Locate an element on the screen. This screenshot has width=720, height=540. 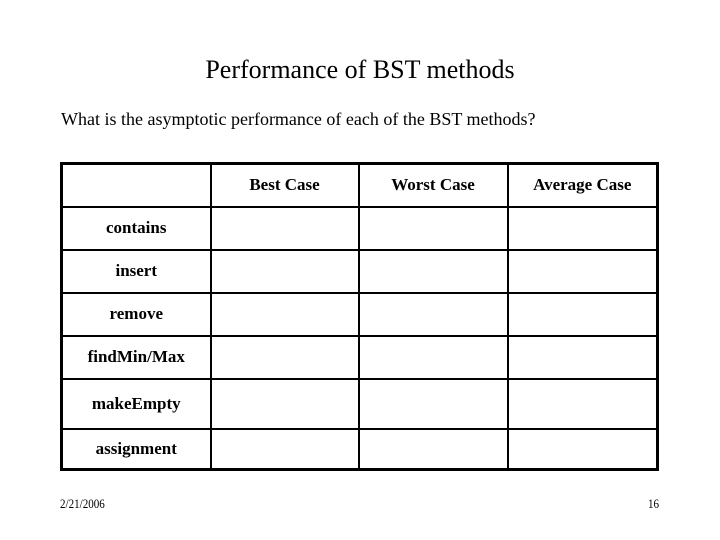
corner-cell is located at coordinates (136, 185).